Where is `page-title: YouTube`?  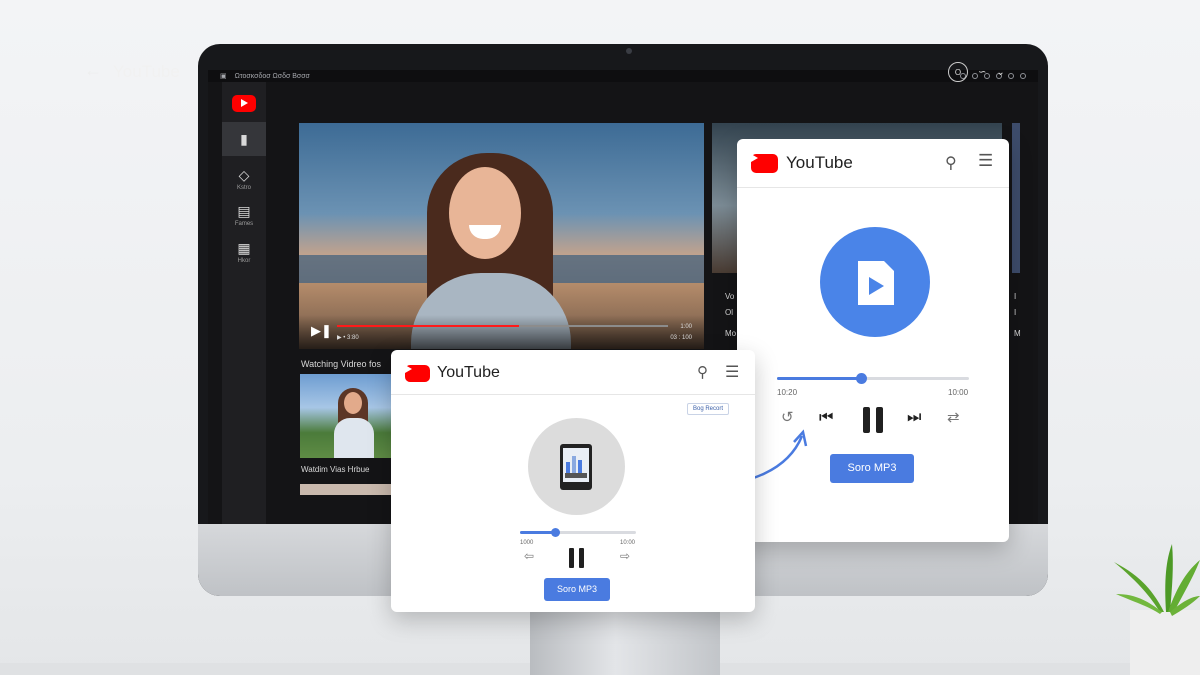 page-title: YouTube is located at coordinates (146, 71).